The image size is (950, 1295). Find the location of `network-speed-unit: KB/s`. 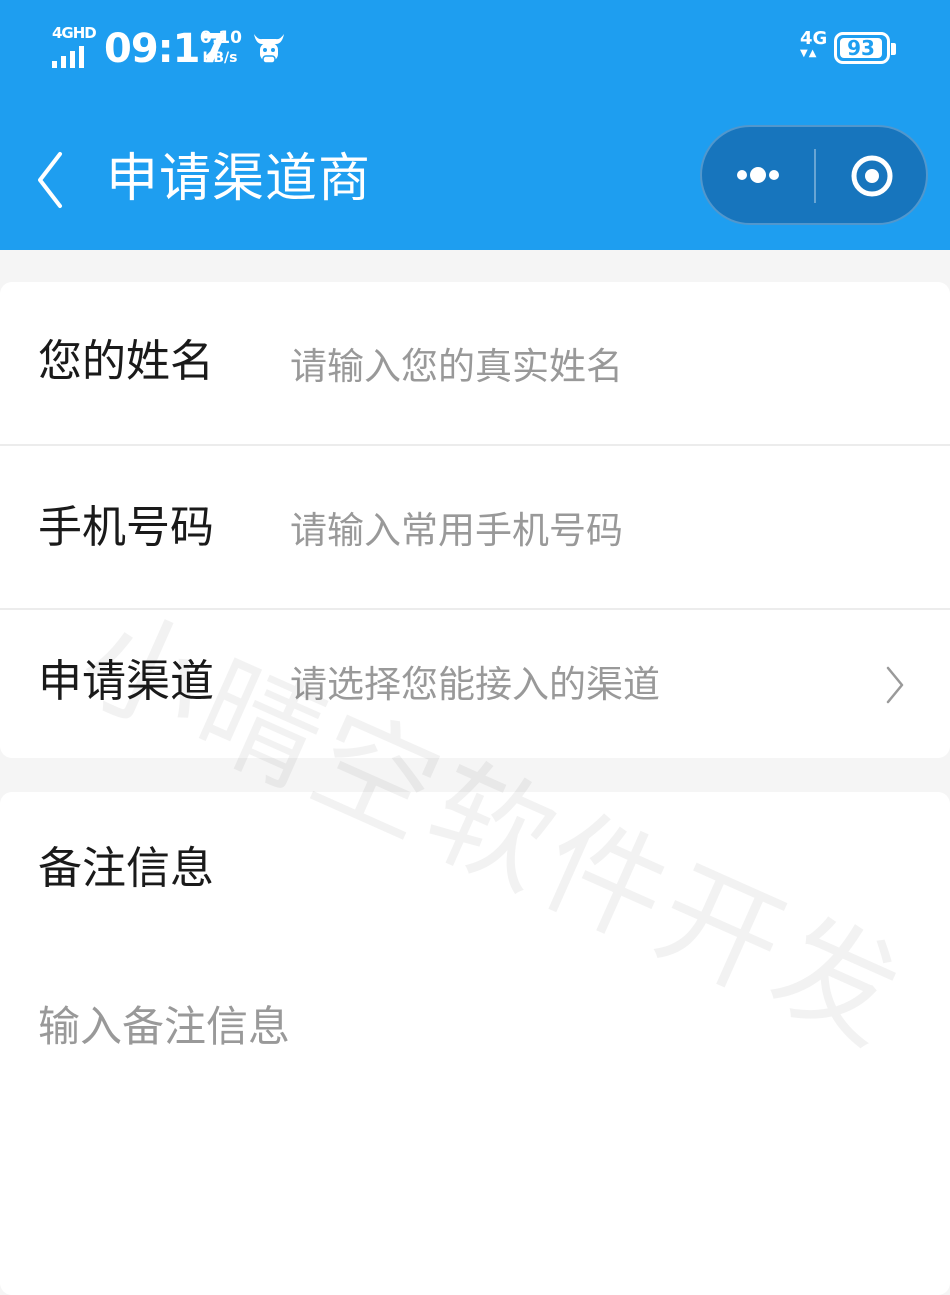

network-speed-unit: KB/s is located at coordinates (220, 58).